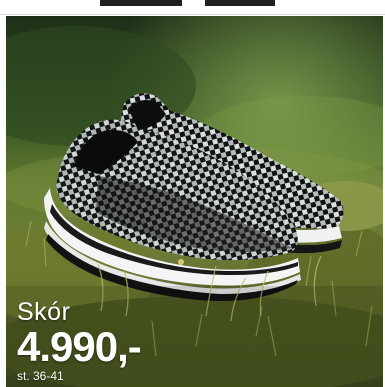 This screenshot has width=385, height=387. What do you see at coordinates (240, 3) in the screenshot?
I see `strip-dark-block-right` at bounding box center [240, 3].